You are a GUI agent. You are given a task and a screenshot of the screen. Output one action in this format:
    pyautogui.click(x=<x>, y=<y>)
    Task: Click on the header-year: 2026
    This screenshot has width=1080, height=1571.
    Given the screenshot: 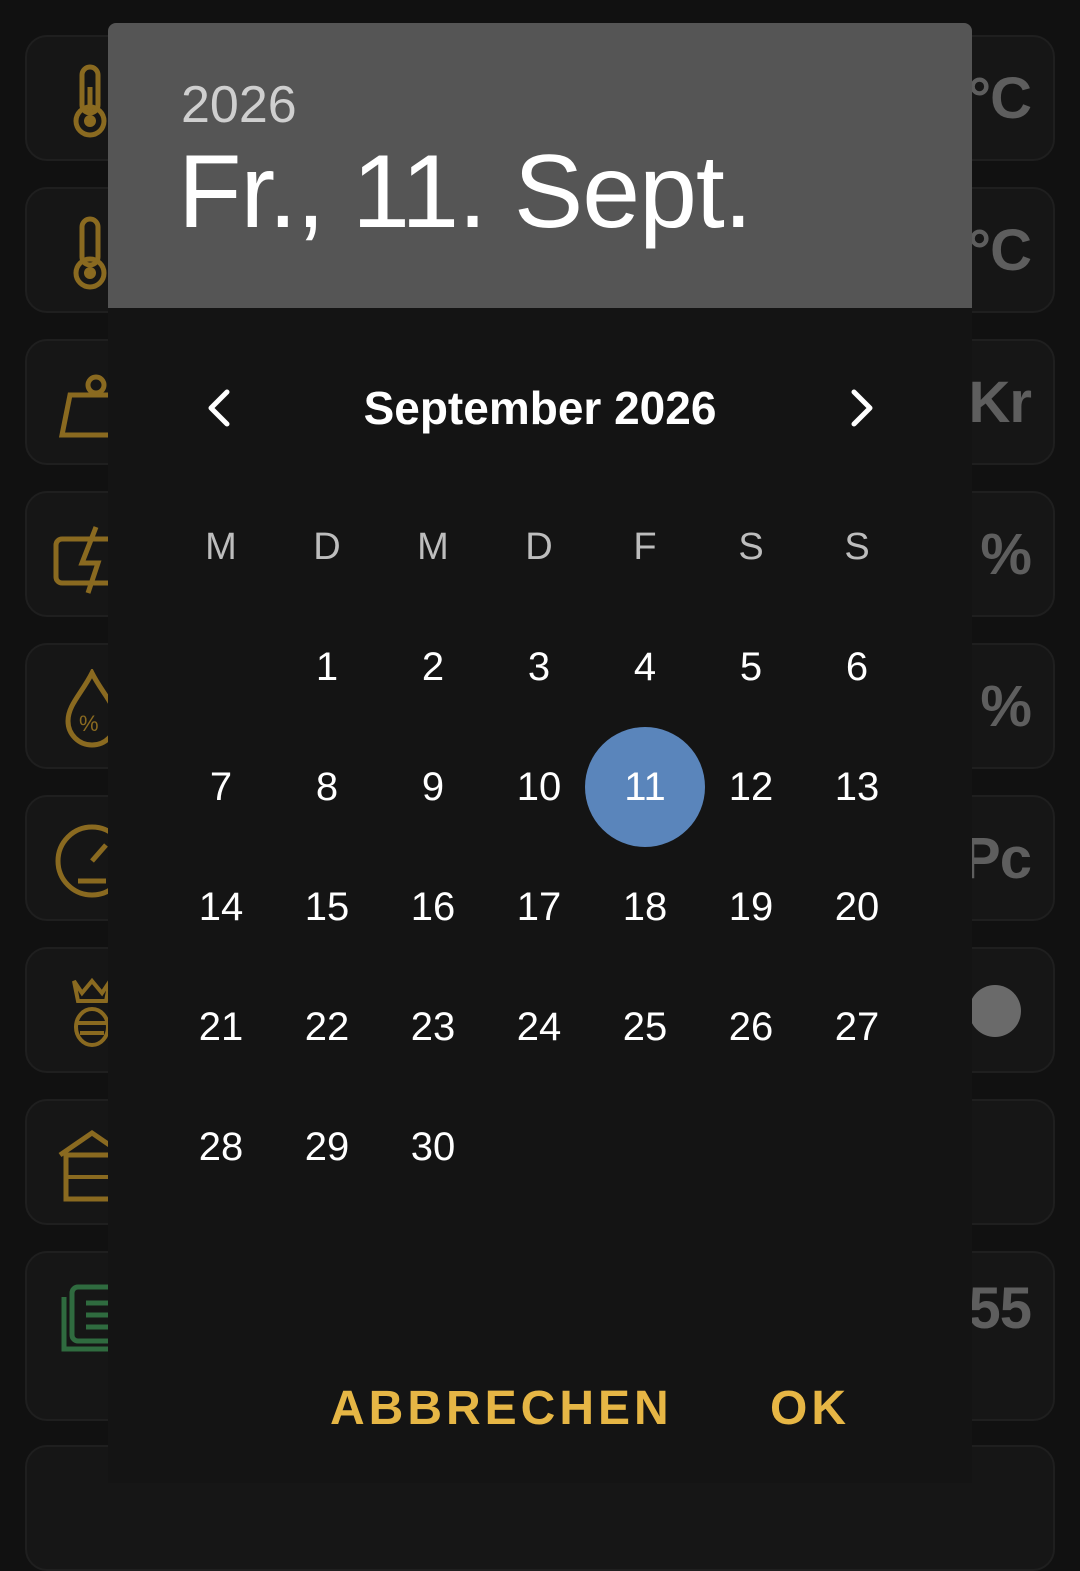 What is the action you would take?
    pyautogui.click(x=239, y=105)
    